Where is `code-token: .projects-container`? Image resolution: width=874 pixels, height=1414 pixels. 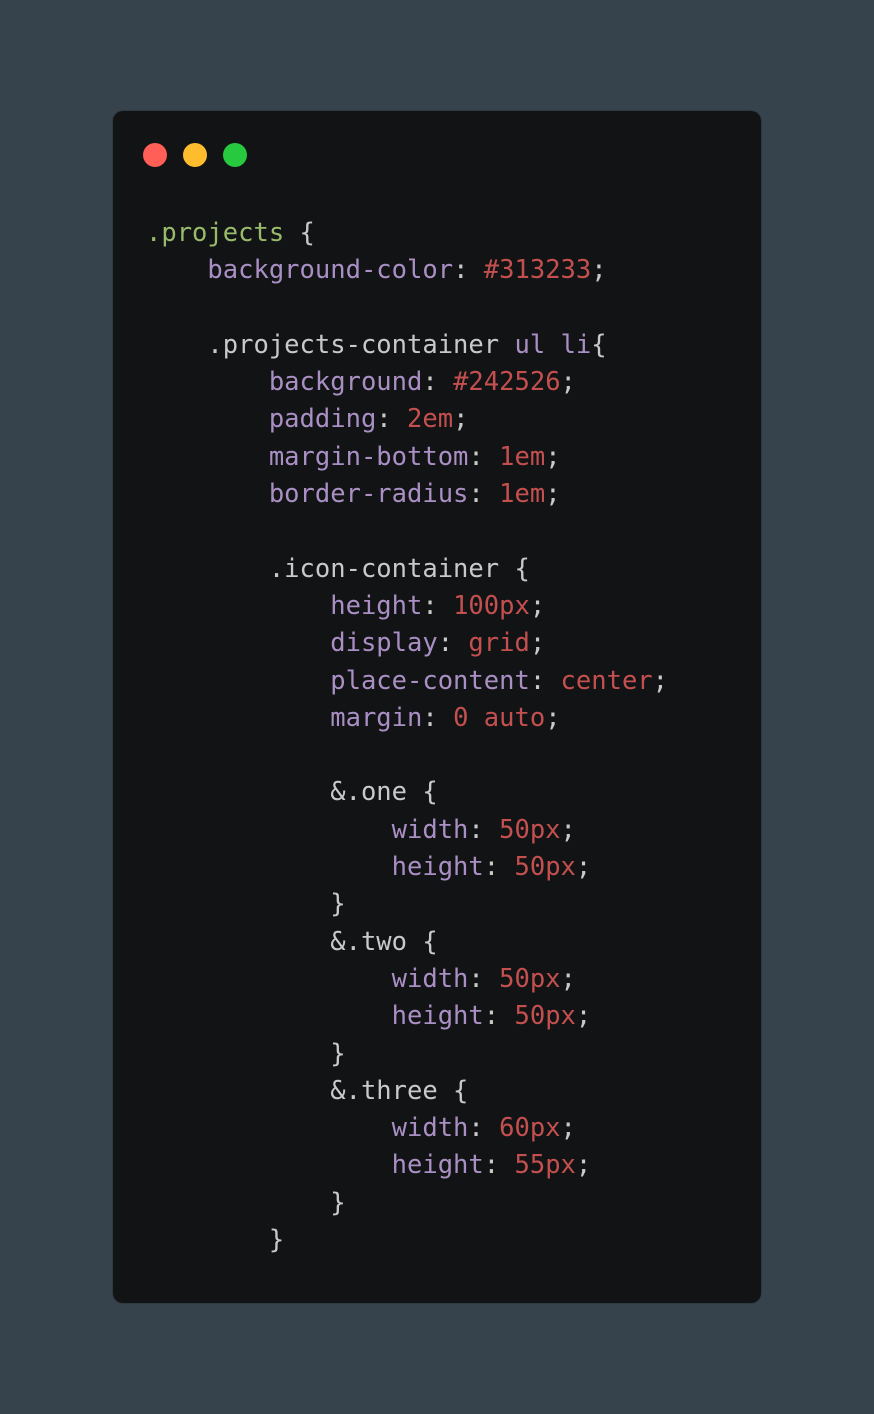 code-token: .projects-container is located at coordinates (353, 344).